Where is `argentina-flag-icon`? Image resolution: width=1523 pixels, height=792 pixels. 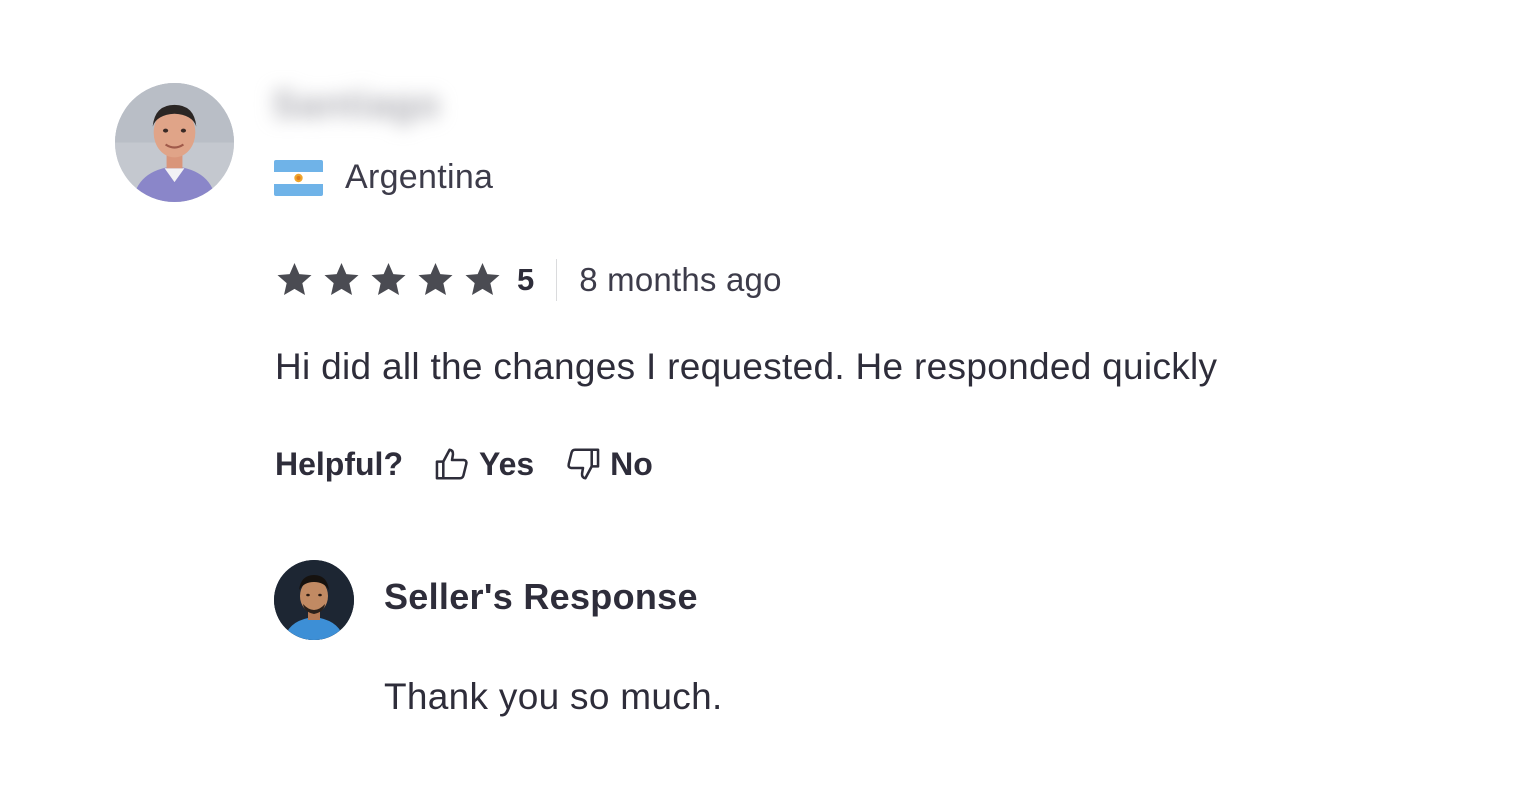 argentina-flag-icon is located at coordinates (298, 177).